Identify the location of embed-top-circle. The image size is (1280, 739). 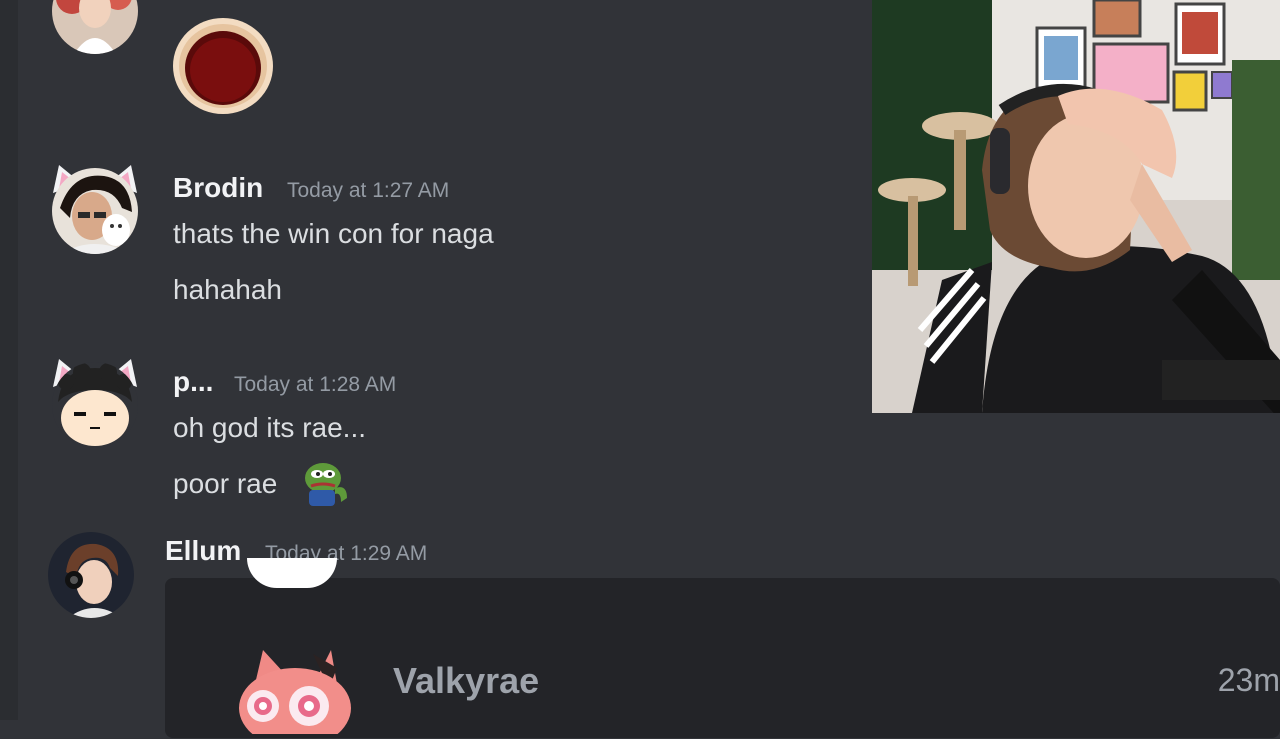
(292, 573).